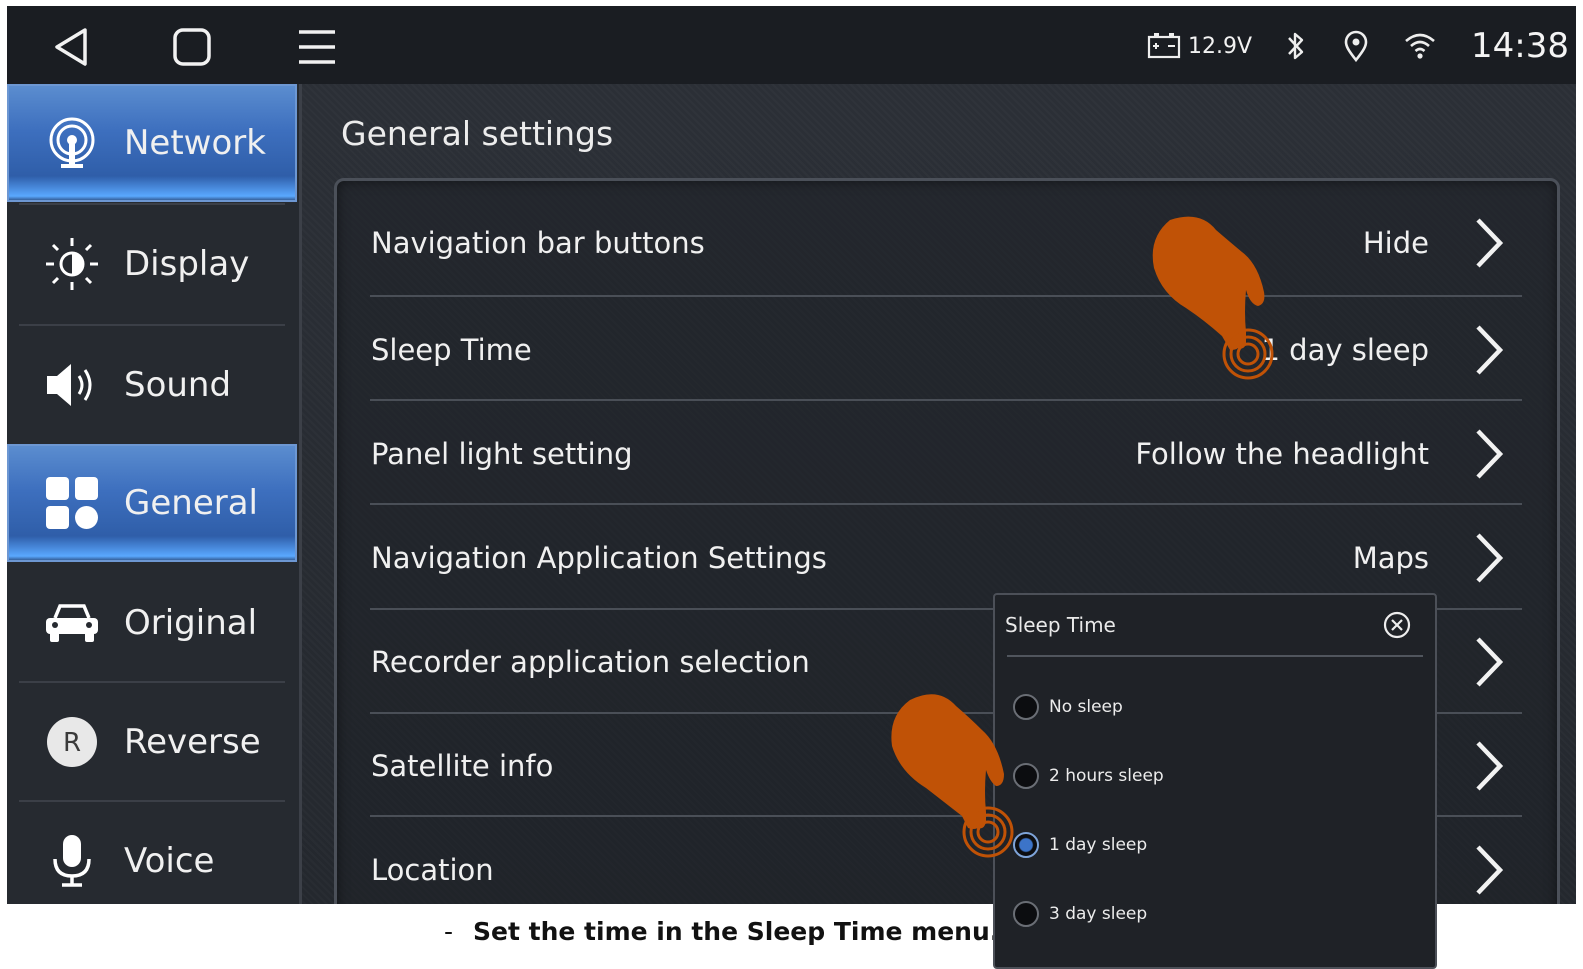  Describe the element at coordinates (599, 557) in the screenshot. I see `setting-label: Navigation Application Settings` at that location.